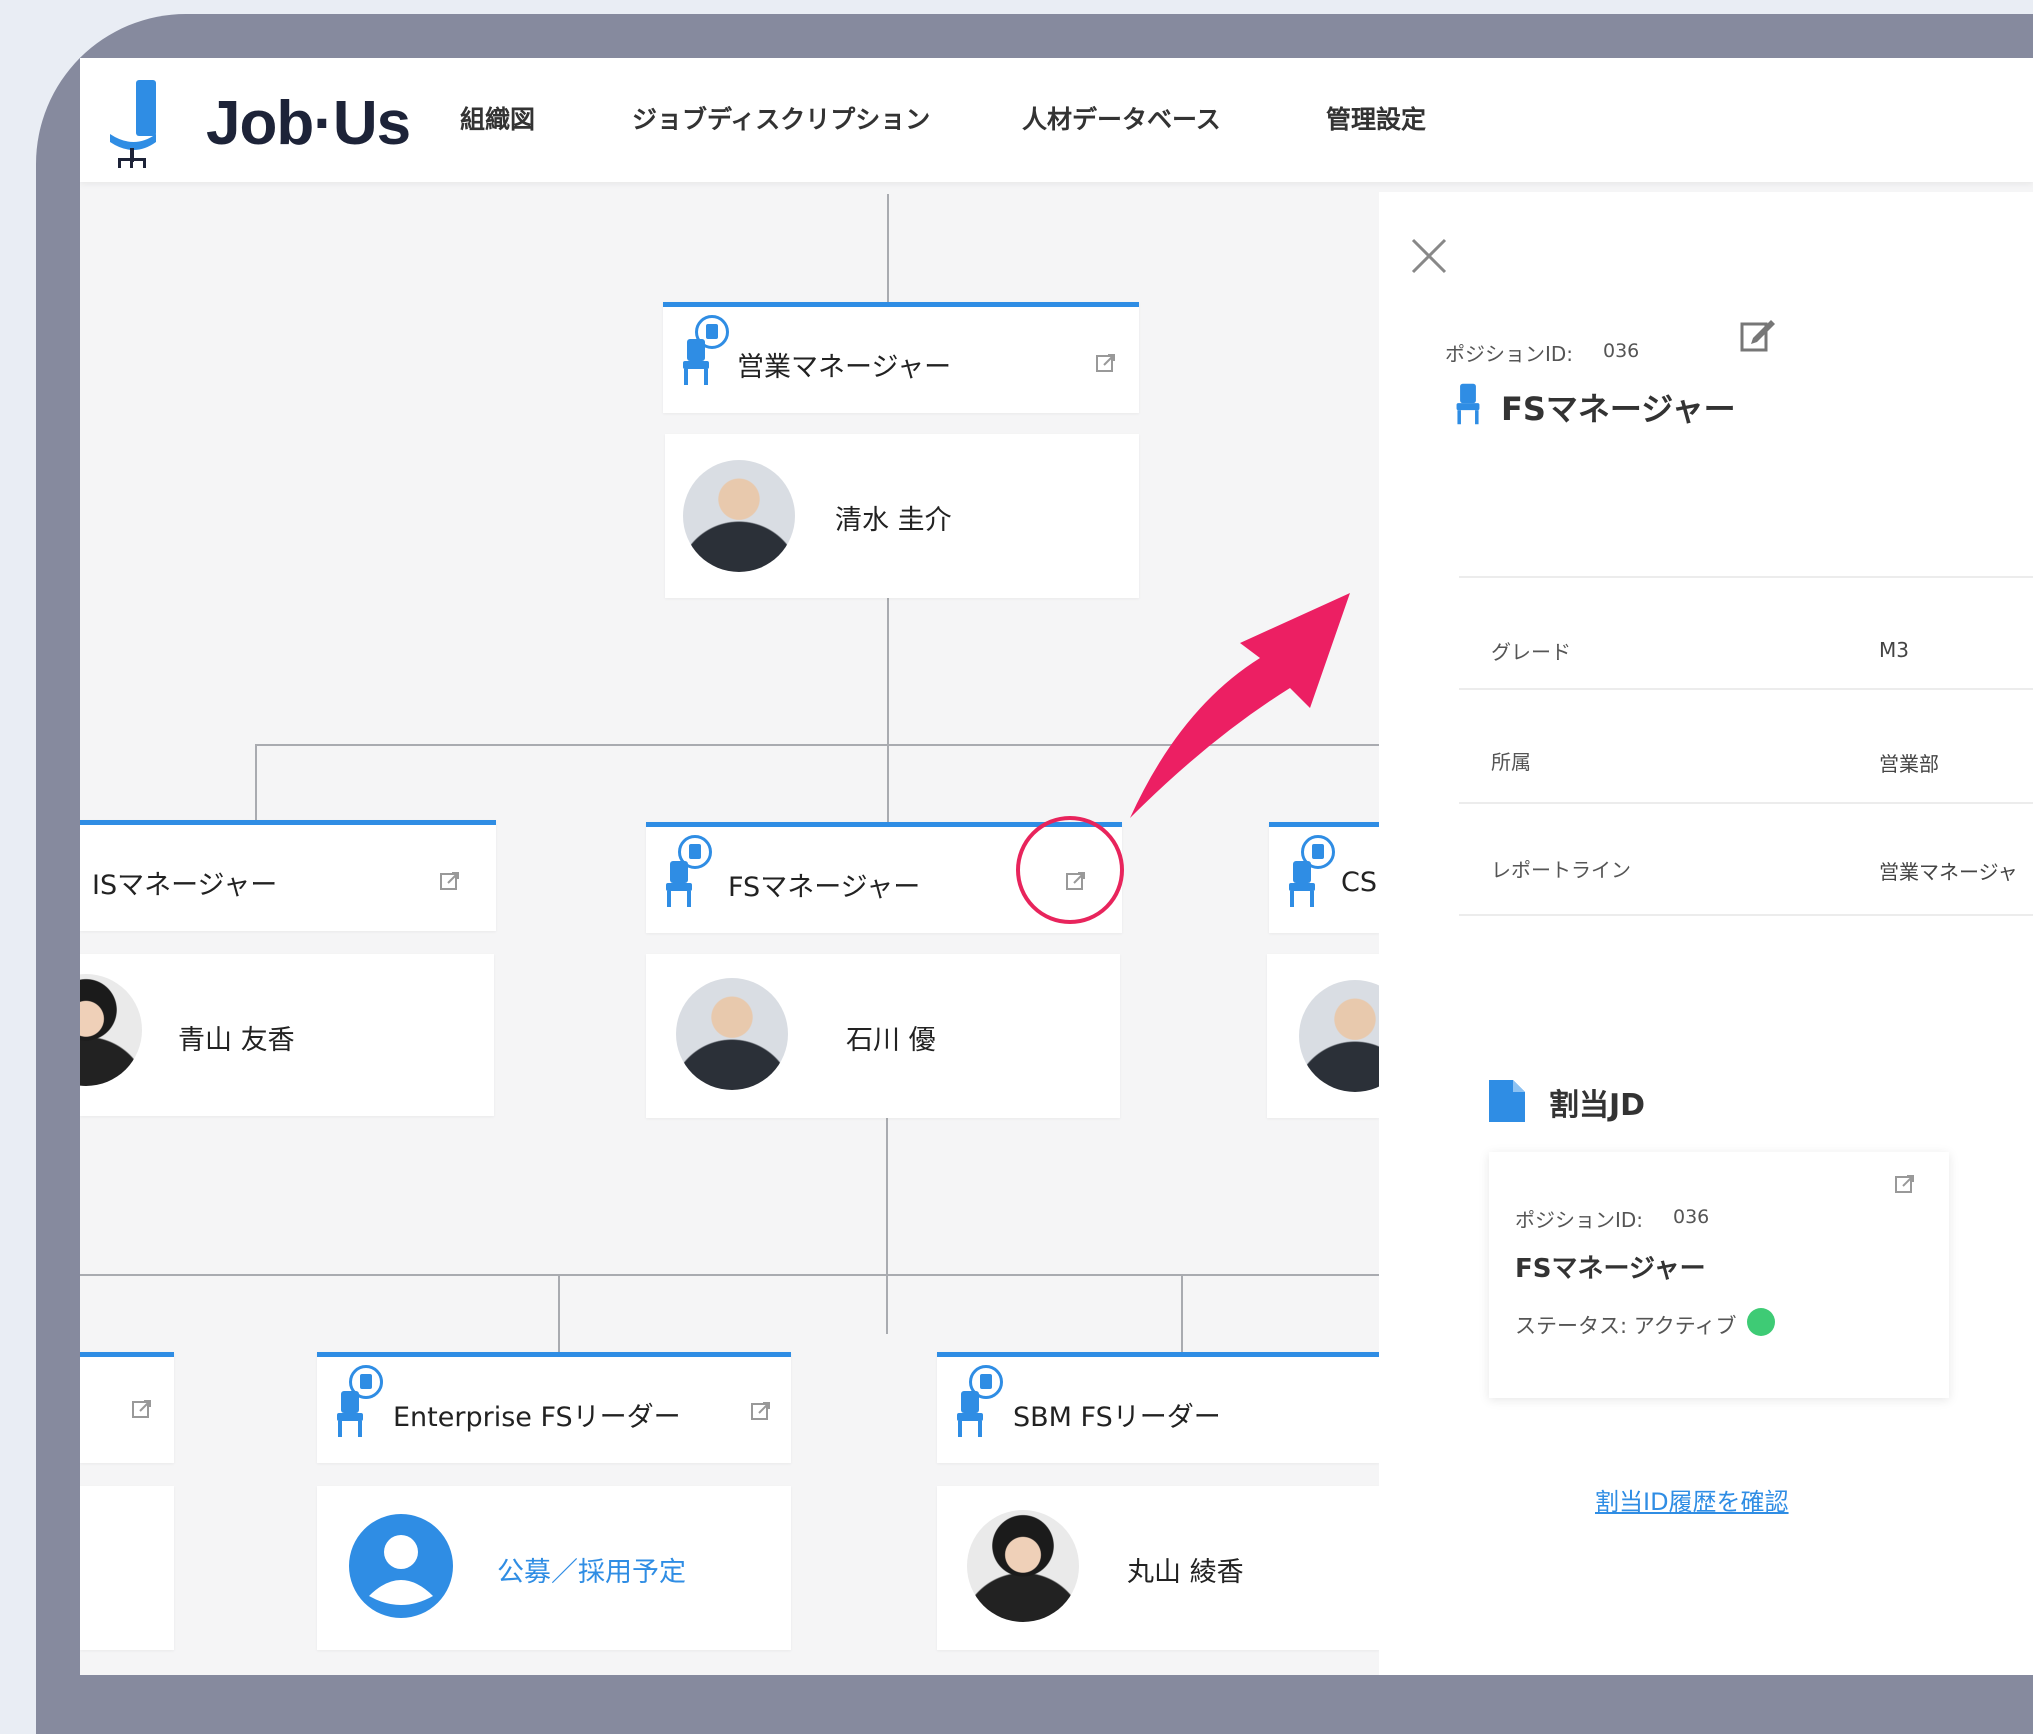 Image resolution: width=2033 pixels, height=1734 pixels. I want to click on position-card-is-manager: ISマネージャー, so click(288, 875).